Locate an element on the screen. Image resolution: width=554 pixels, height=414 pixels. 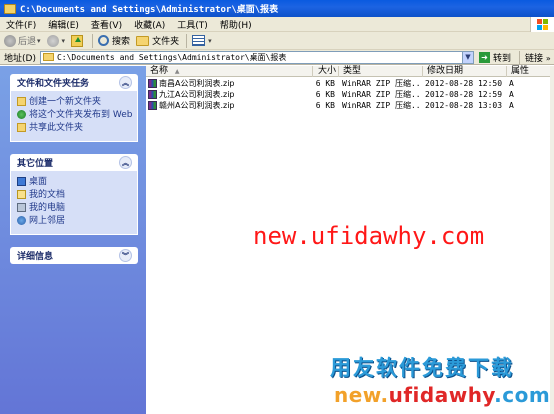
windows-logo-icon is located at coordinates (542, 24).